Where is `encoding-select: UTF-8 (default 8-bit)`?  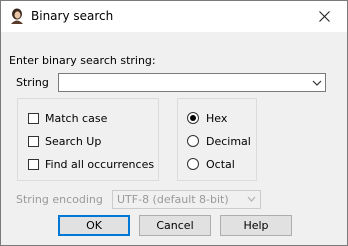 encoding-select: UTF-8 (default 8-bit) is located at coordinates (186, 199).